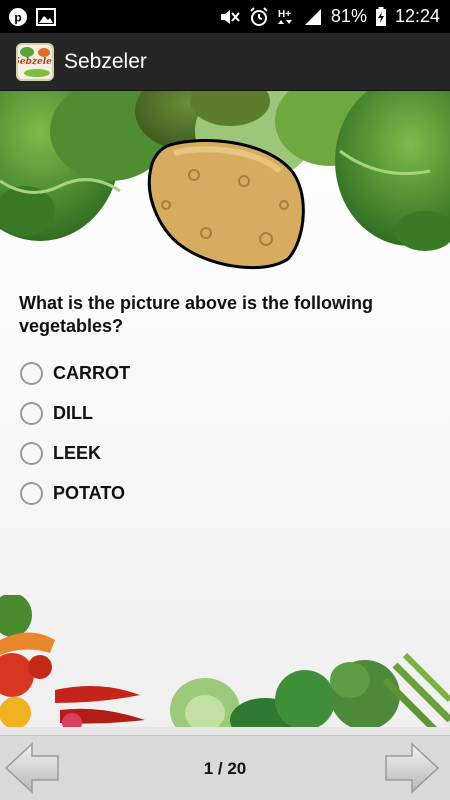 This screenshot has width=450, height=800. I want to click on action-bar: Sebzeler Sebzeler, so click(225, 62).